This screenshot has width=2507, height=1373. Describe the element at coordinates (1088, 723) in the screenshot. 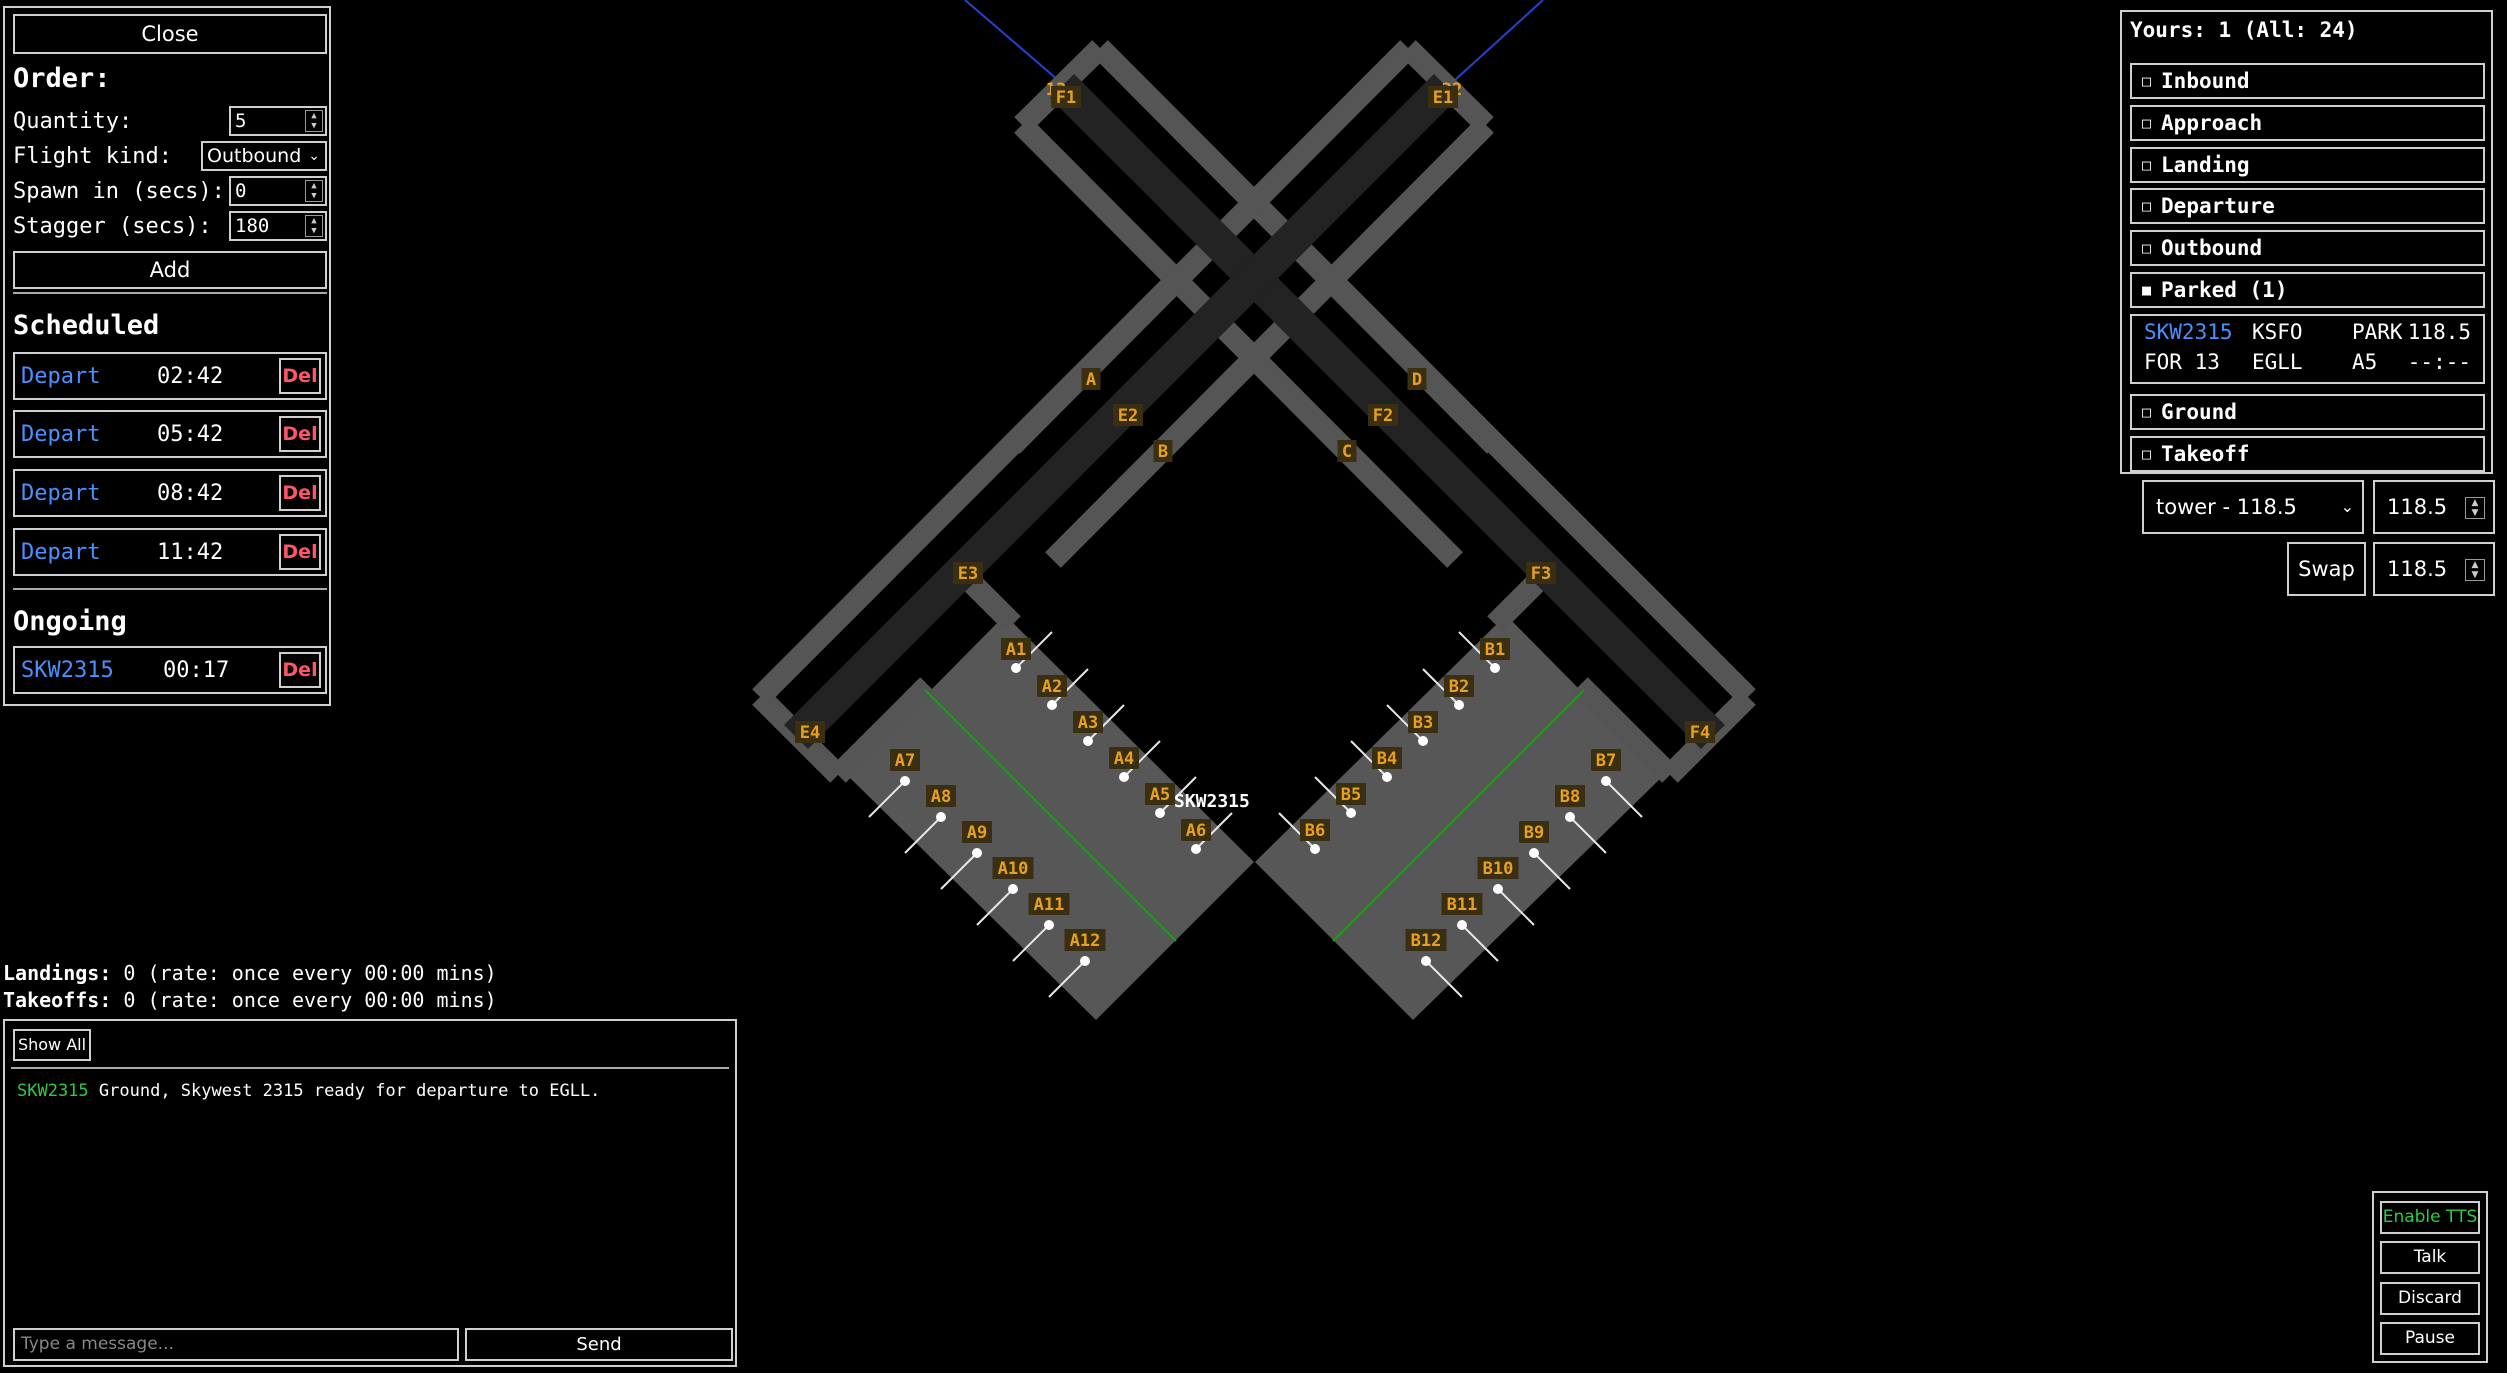

I see `gate-label-a: A3` at that location.